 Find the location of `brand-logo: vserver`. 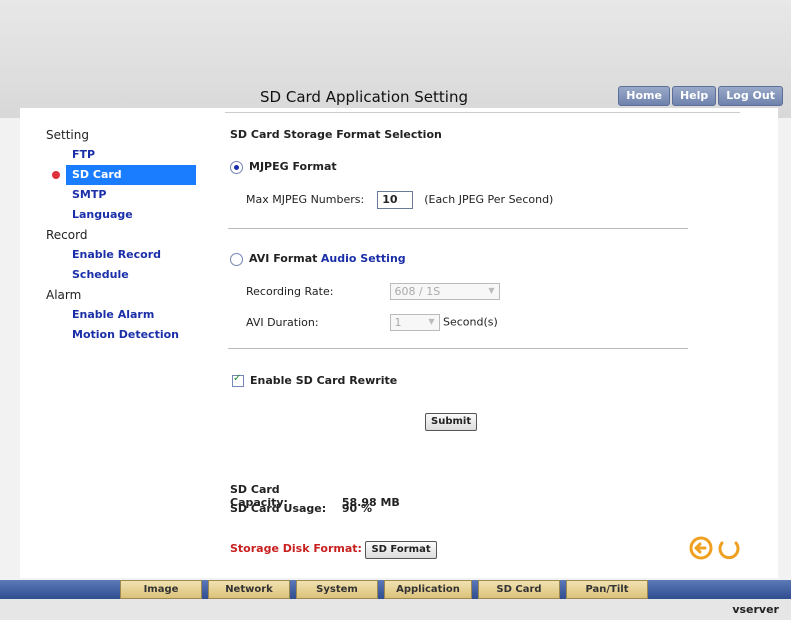

brand-logo: vserver is located at coordinates (755, 609).